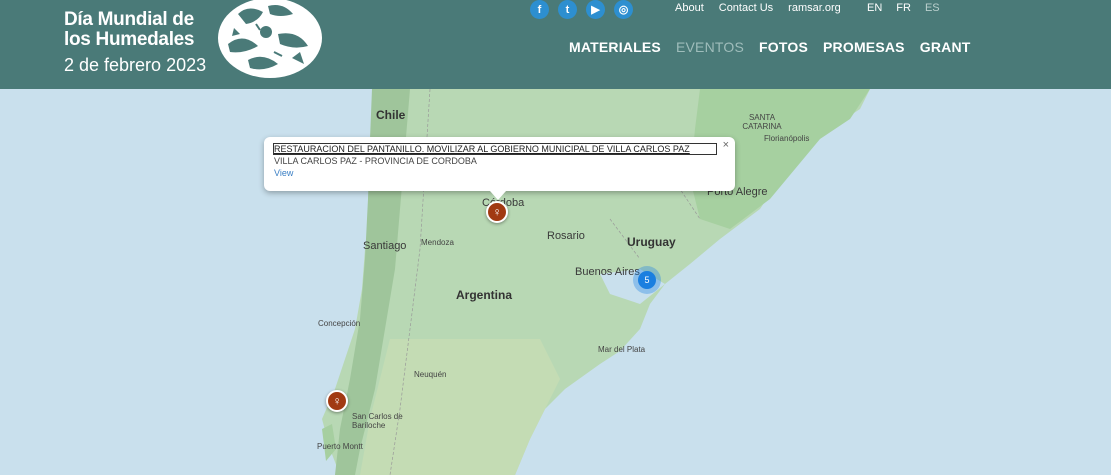  What do you see at coordinates (375, 161) in the screenshot?
I see `popup-event-location: VILLA CARLOS PAZ - PROVINCIA DE CORDOBA` at bounding box center [375, 161].